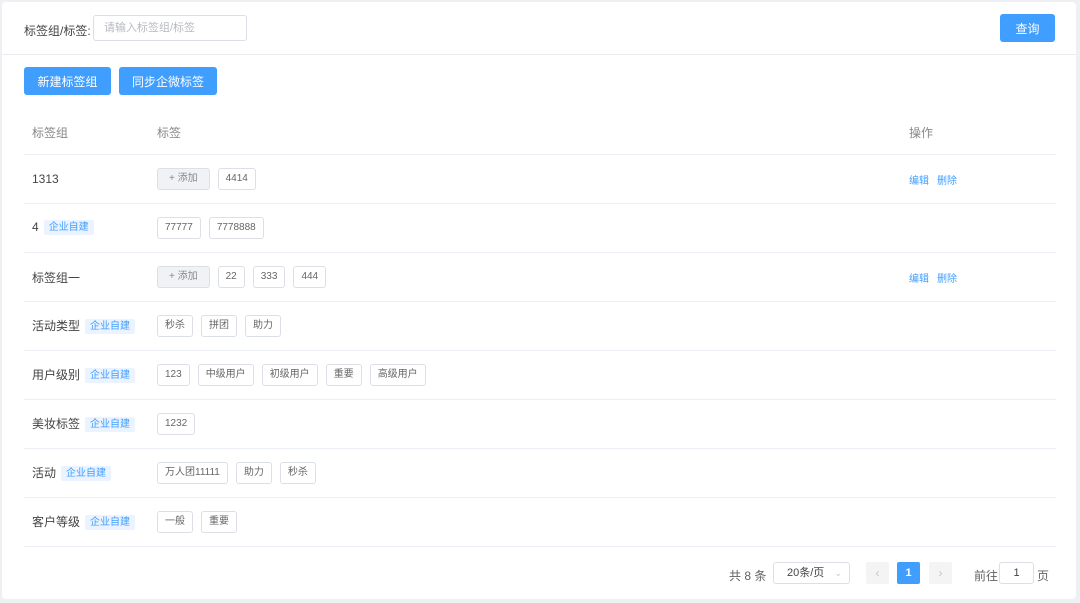 This screenshot has height=603, width=1080. I want to click on tags-cell: + 添加 22 333 444, so click(525, 277).